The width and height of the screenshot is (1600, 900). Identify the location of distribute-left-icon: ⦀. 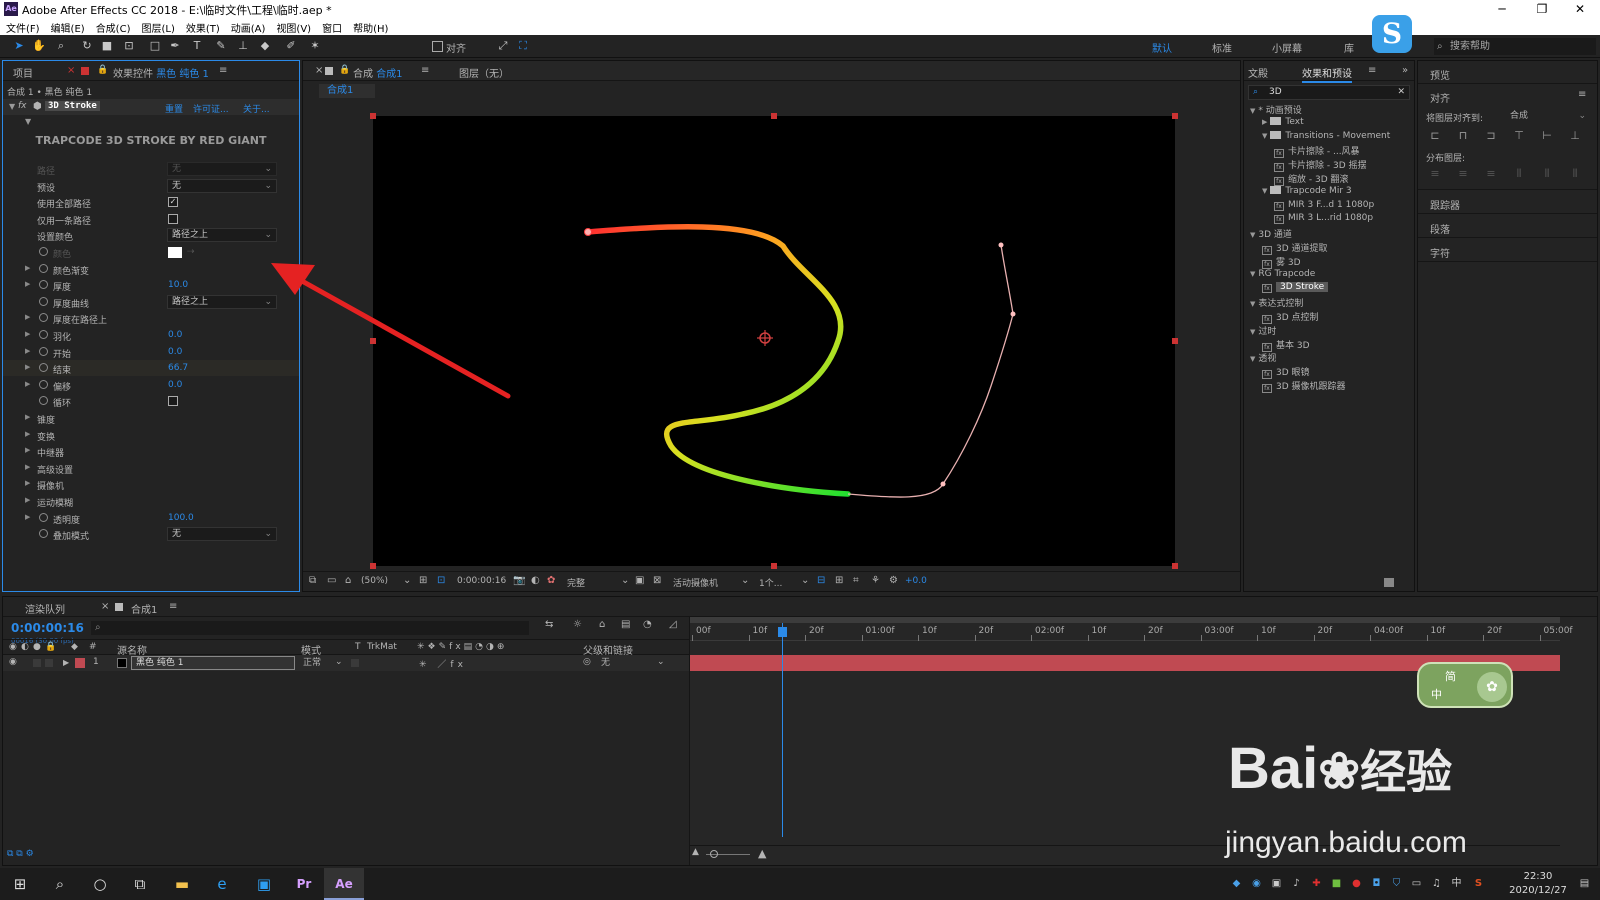
(1519, 174).